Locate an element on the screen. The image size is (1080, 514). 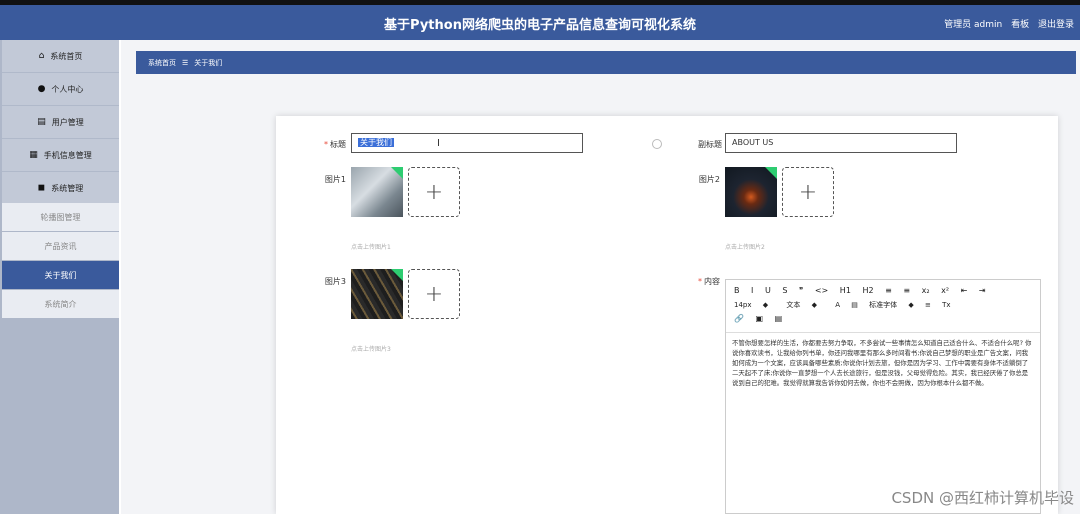
app-title: 基于Python网络爬虫的电子产品信息查询可视化系统 is located at coordinates (540, 25).